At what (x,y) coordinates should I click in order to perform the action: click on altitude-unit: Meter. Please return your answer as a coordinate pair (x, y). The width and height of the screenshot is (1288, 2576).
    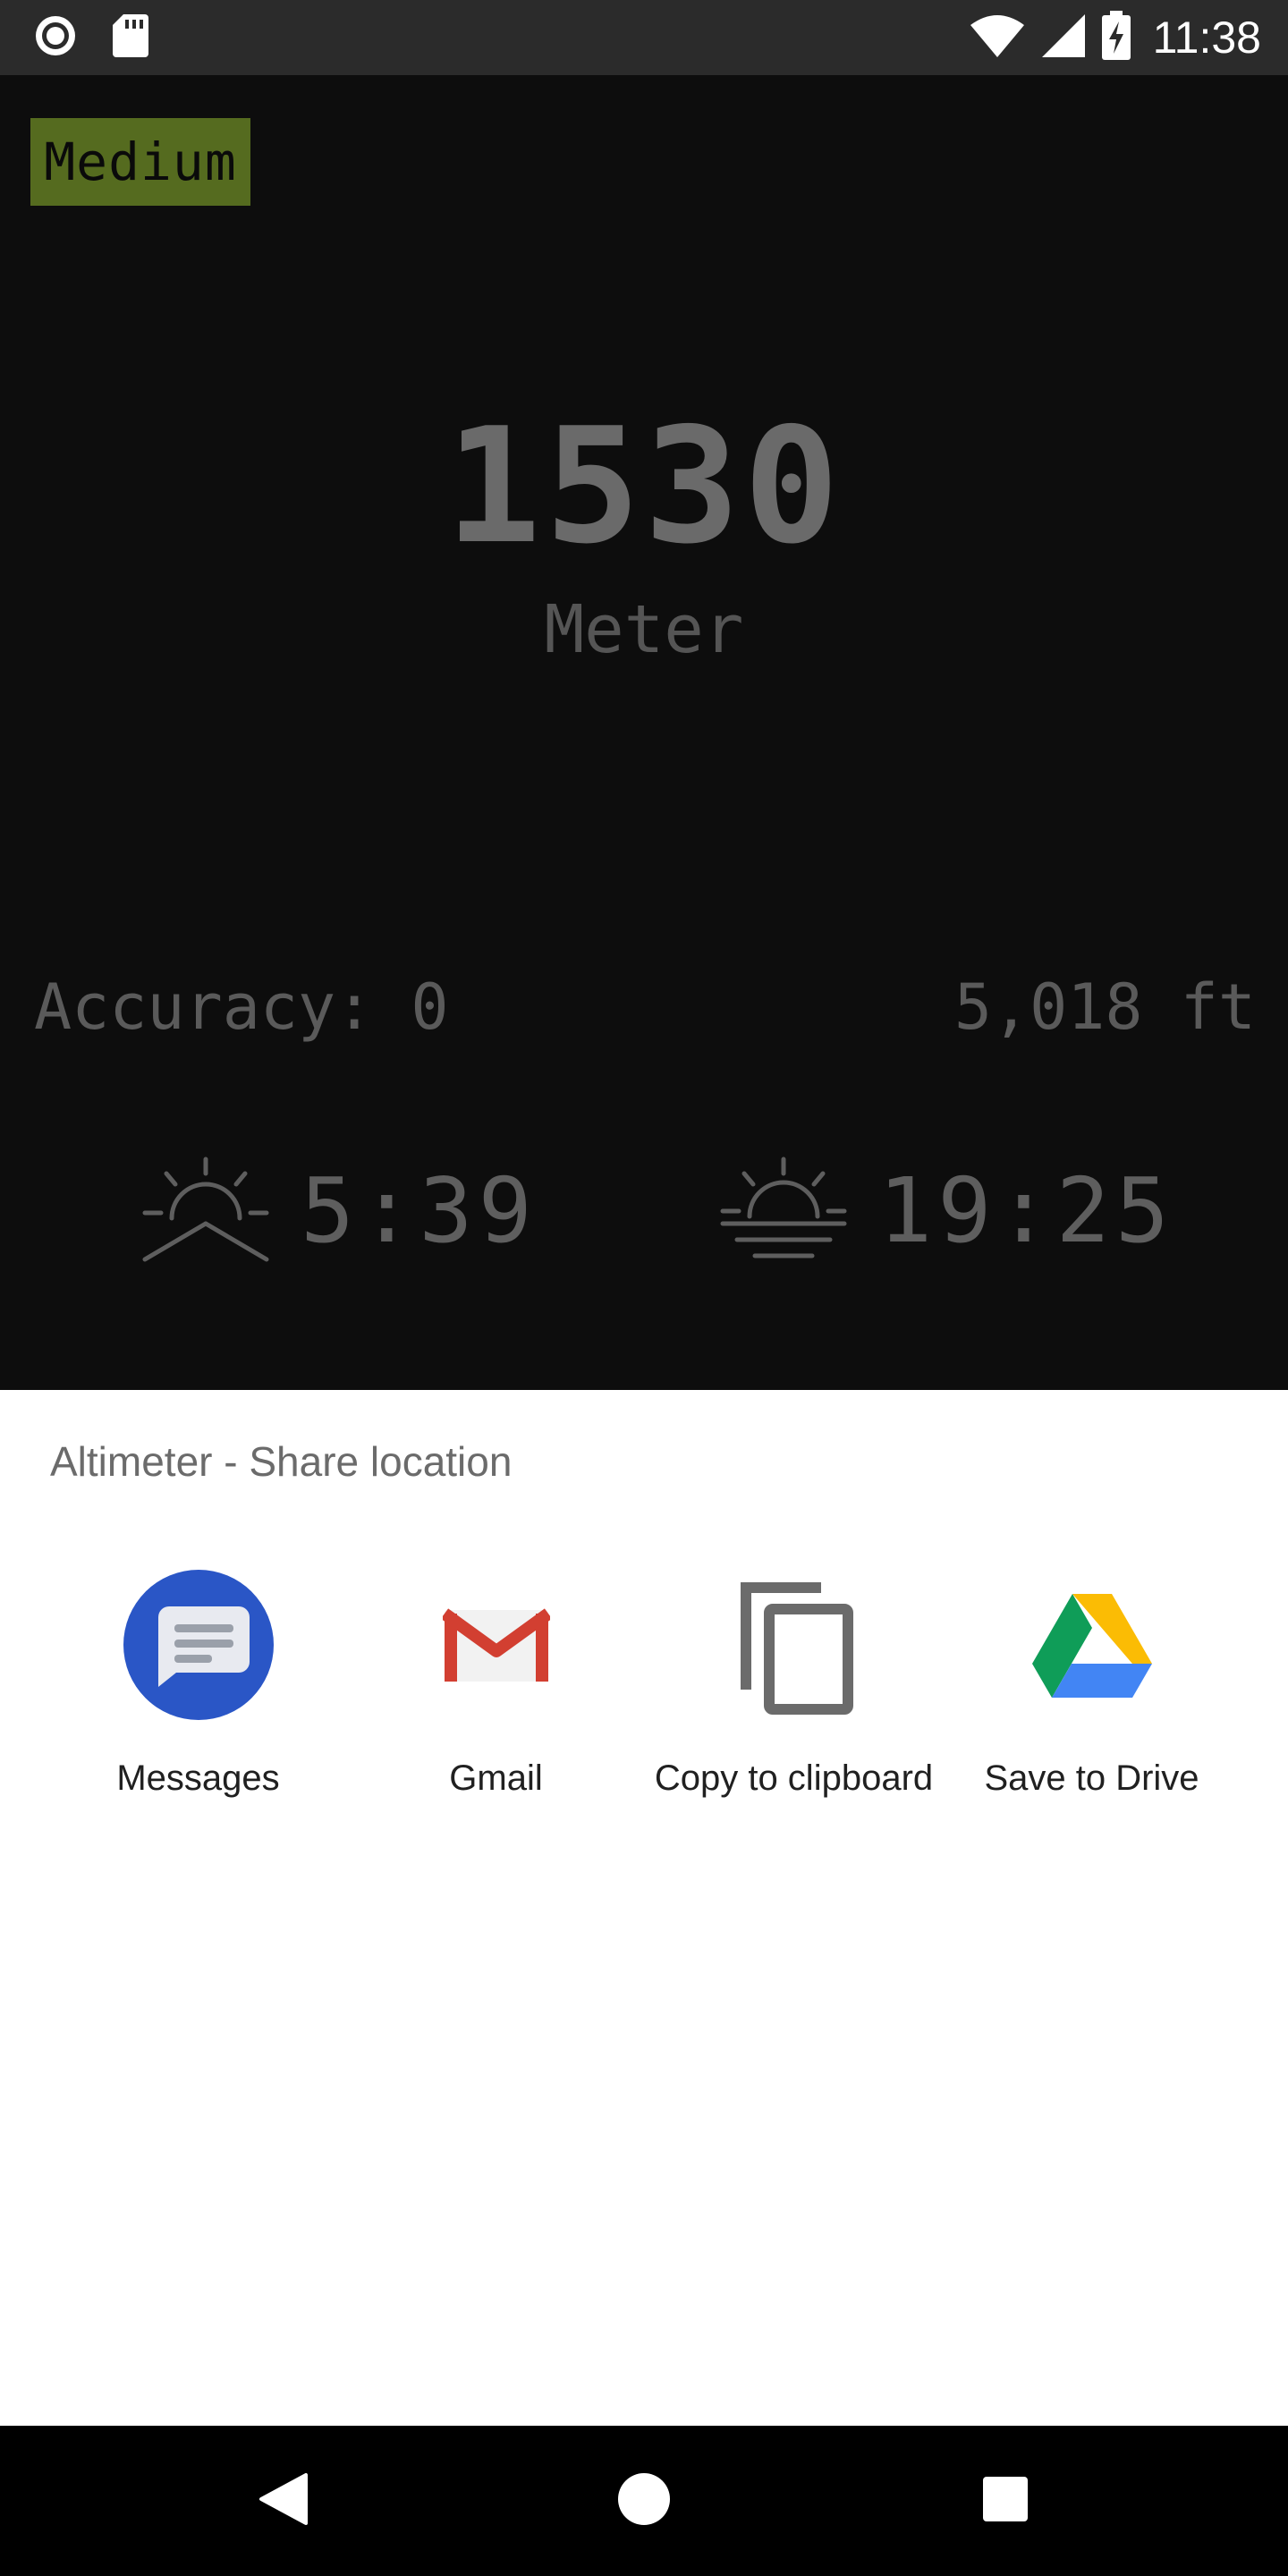
    Looking at the image, I should click on (644, 629).